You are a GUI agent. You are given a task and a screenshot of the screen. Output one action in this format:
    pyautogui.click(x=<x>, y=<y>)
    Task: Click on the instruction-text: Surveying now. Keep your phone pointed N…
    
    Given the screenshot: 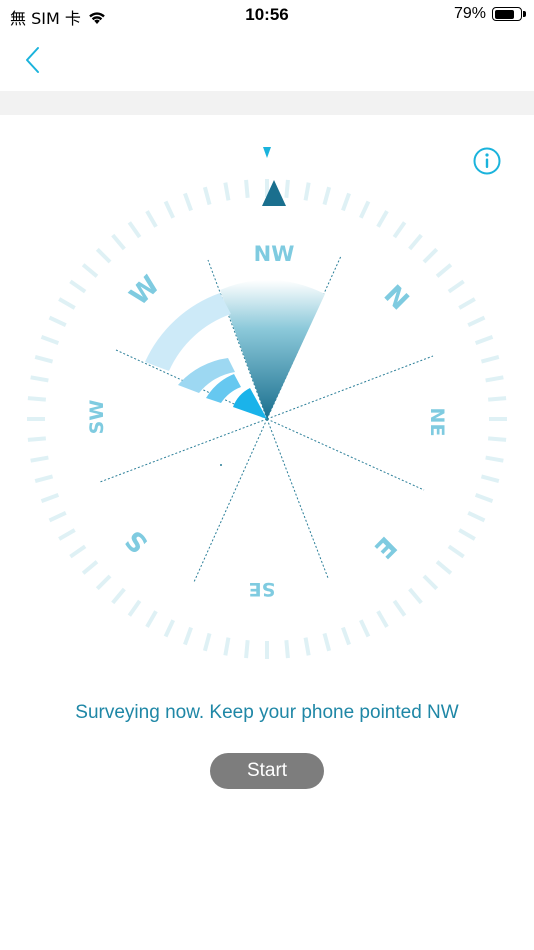 What is the action you would take?
    pyautogui.click(x=267, y=712)
    